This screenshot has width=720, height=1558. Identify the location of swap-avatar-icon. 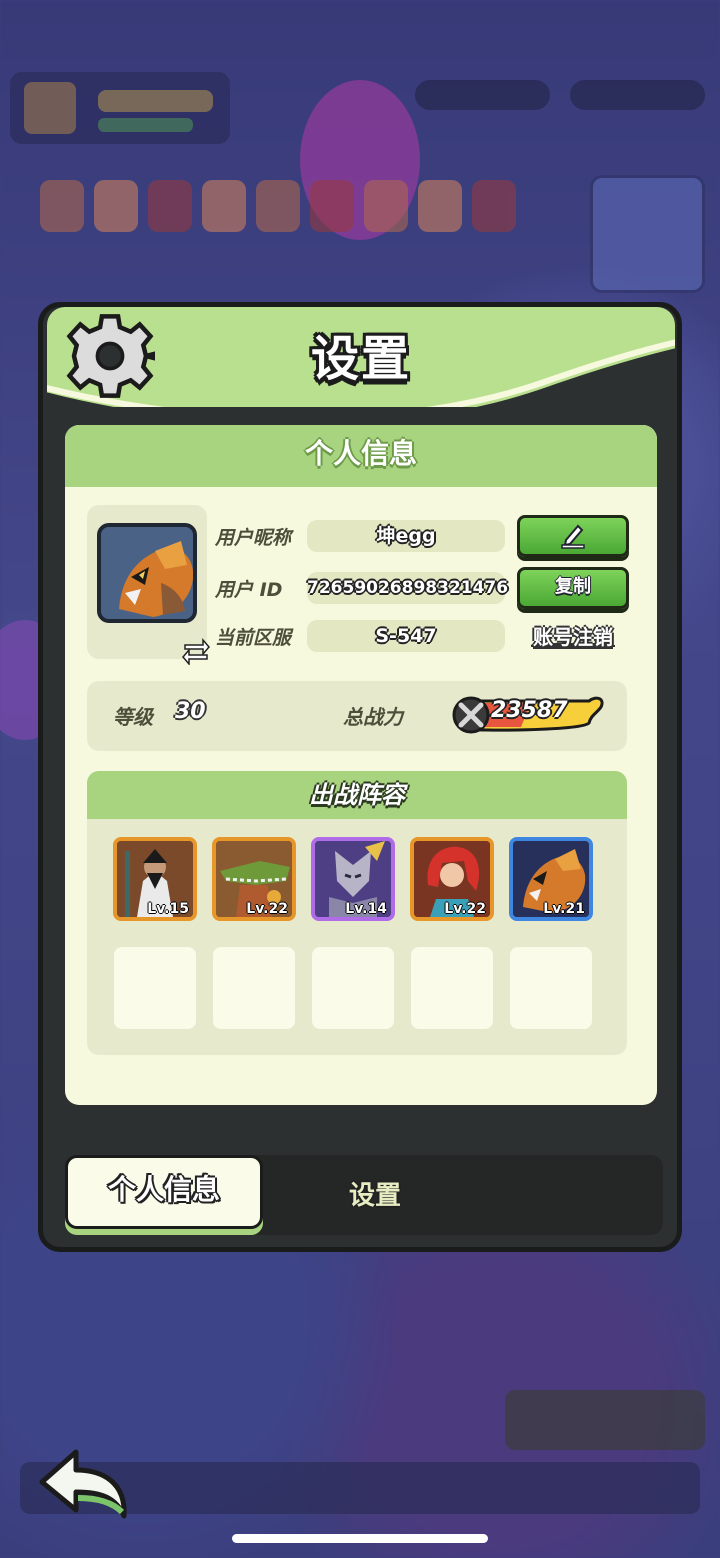
(196, 650).